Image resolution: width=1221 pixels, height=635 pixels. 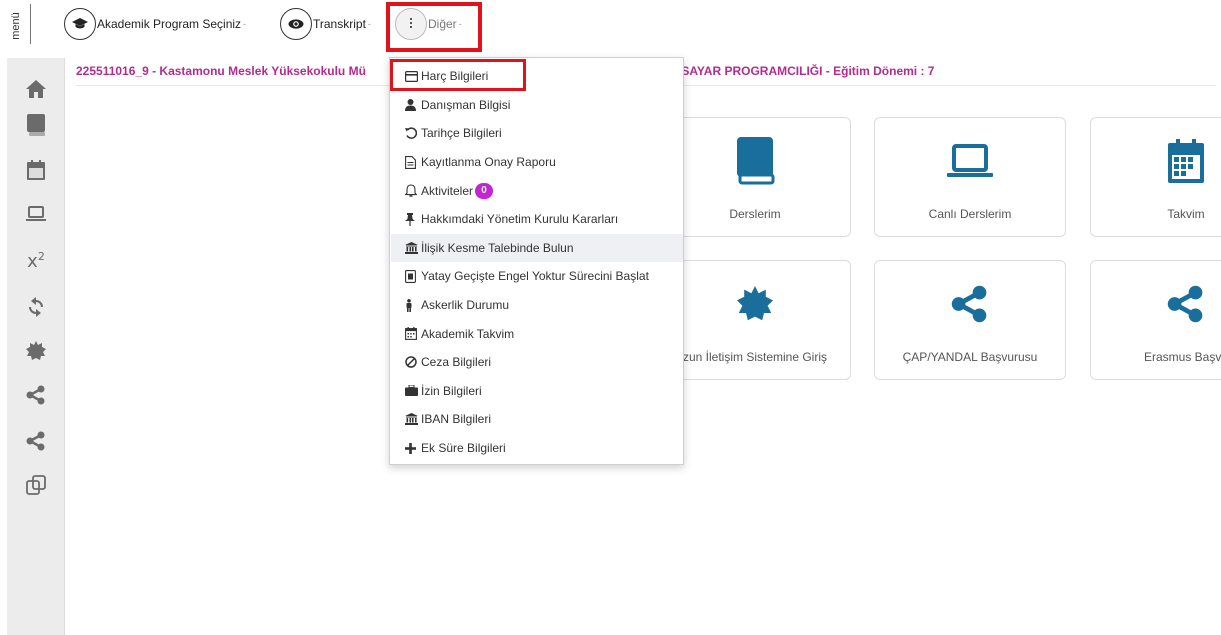 What do you see at coordinates (447, 190) in the screenshot?
I see `menu-item-label: Aktiviteler` at bounding box center [447, 190].